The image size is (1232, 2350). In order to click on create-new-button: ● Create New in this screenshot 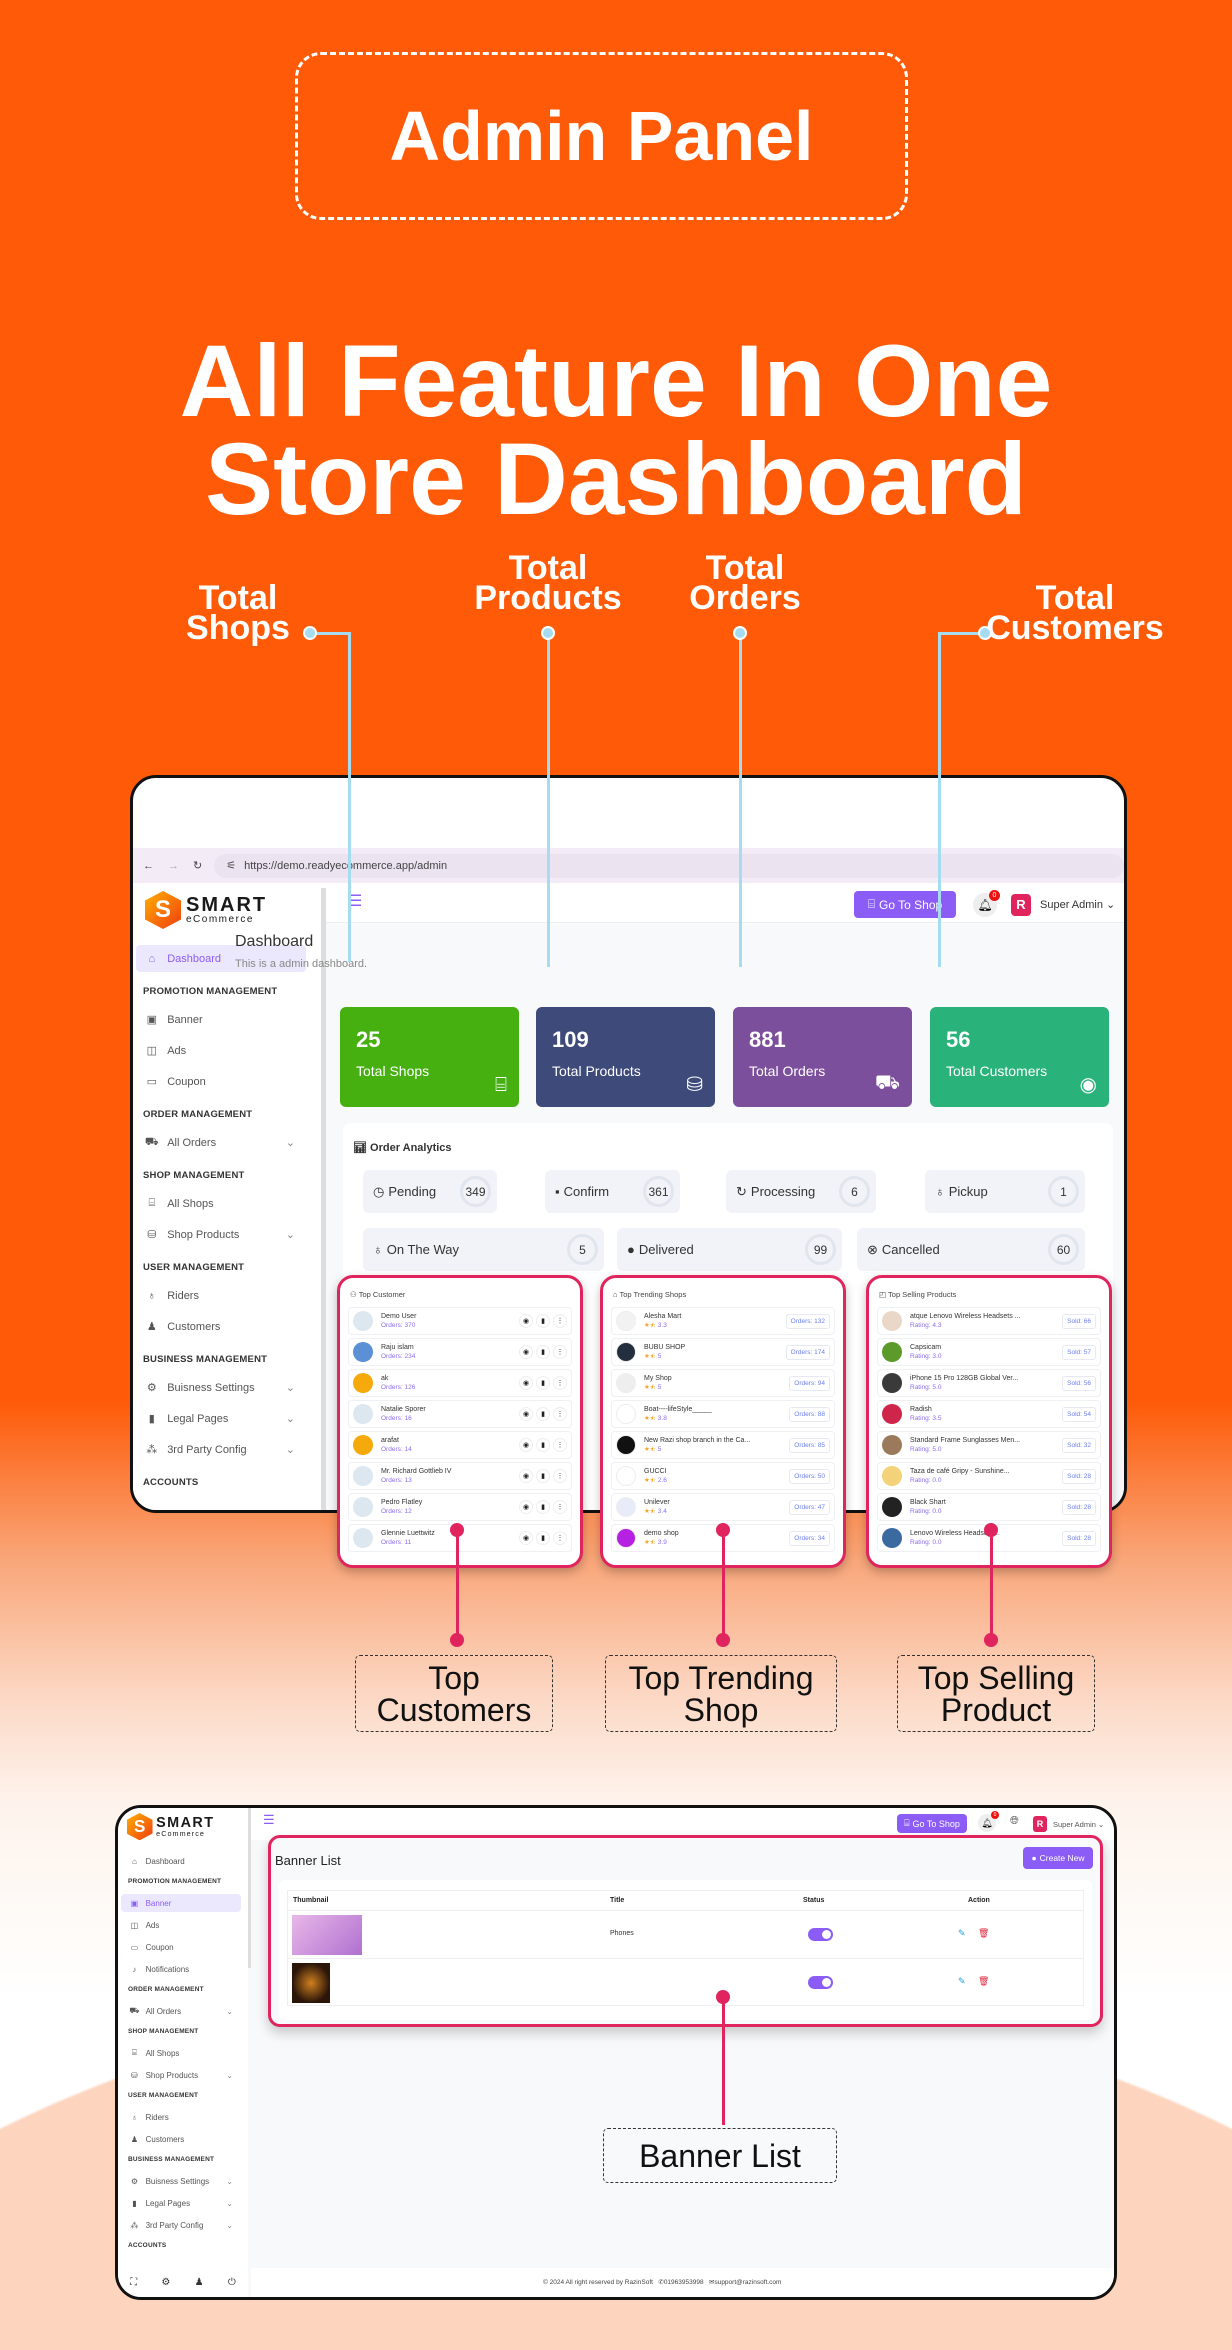, I will do `click(1058, 1858)`.